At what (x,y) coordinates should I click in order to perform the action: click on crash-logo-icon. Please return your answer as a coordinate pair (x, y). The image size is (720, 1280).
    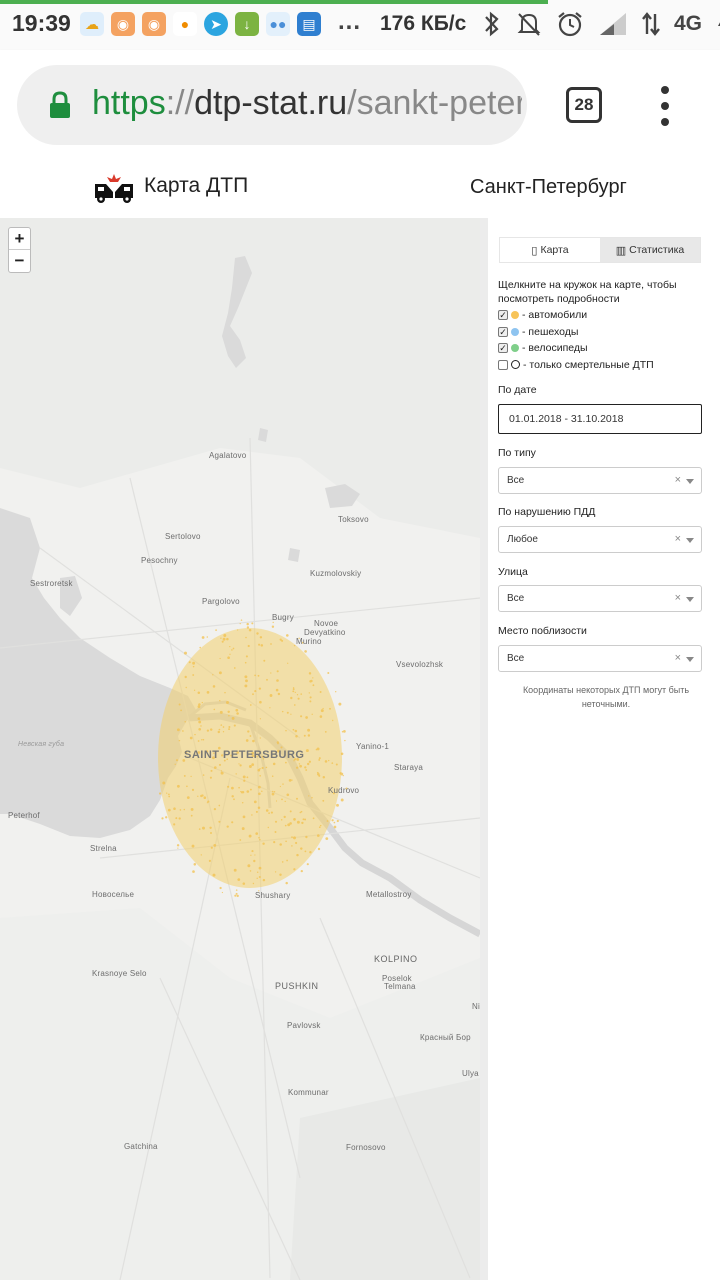
    Looking at the image, I should click on (114, 187).